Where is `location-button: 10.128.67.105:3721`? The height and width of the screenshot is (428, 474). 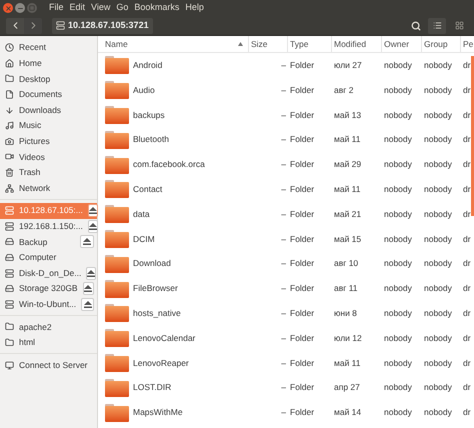 location-button: 10.128.67.105:3721 is located at coordinates (102, 26).